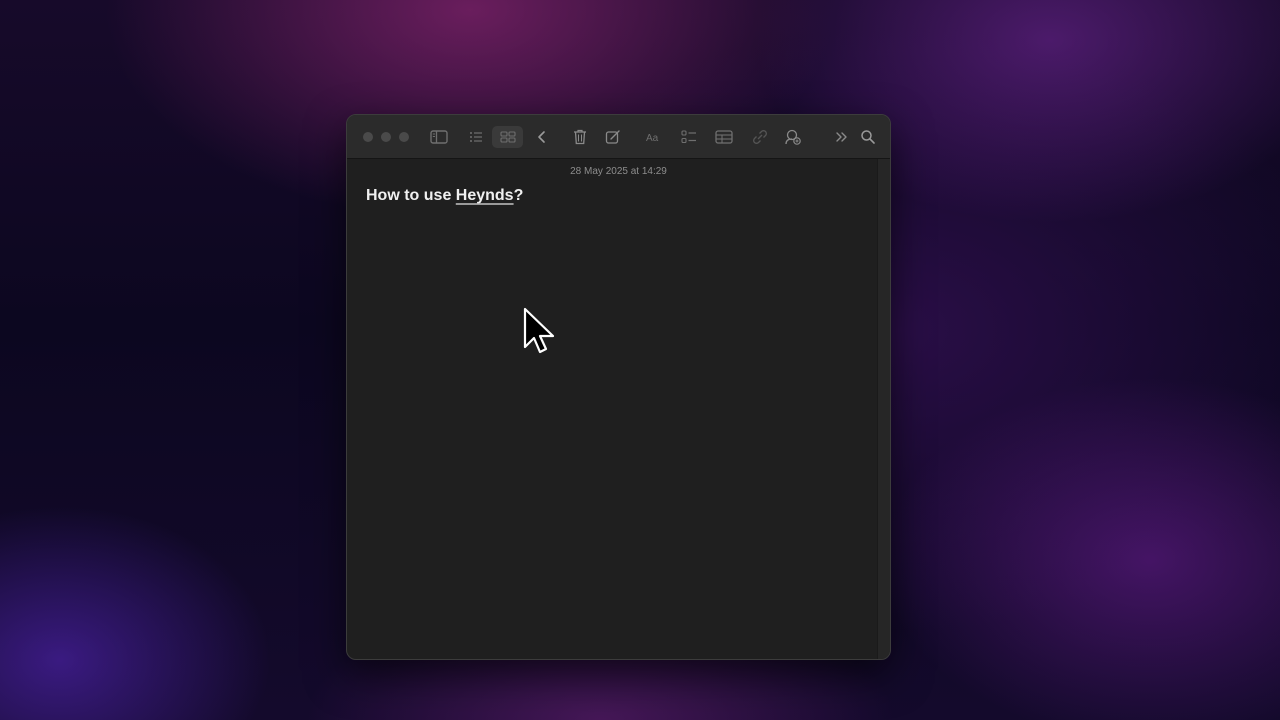  I want to click on note-title-prefix: How to use, so click(411, 195).